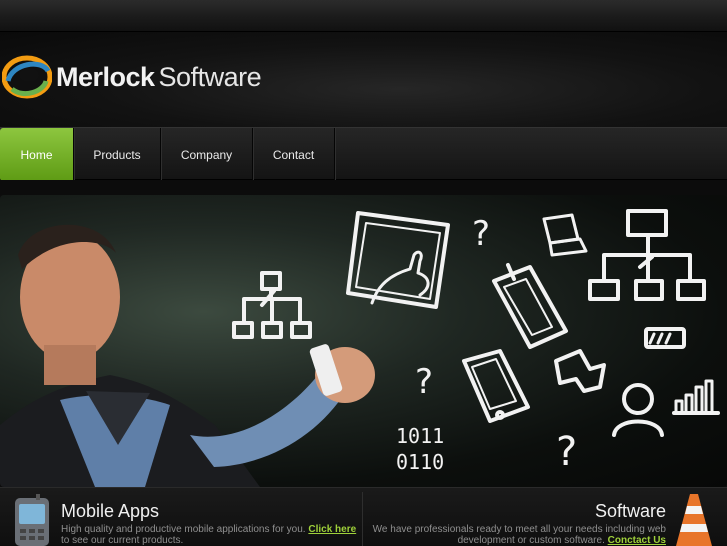  I want to click on binary-line-2: 0110, so click(420, 462).